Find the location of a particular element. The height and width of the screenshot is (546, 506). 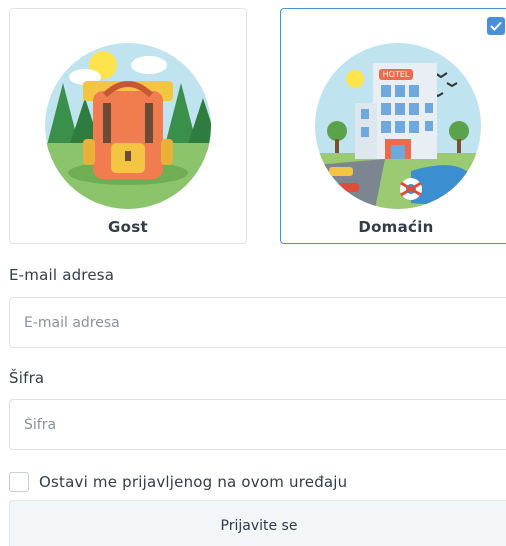

password-label: Šifra is located at coordinates (27, 378).